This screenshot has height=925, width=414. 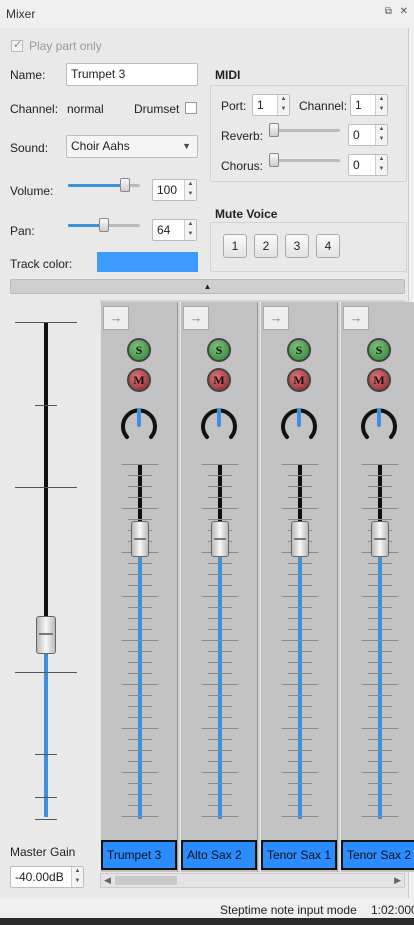 I want to click on strips-scrollbar: ◀ ▶, so click(x=252, y=880).